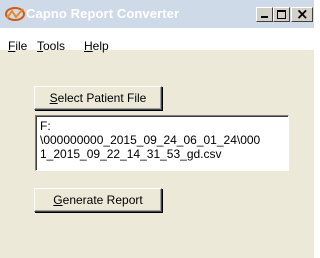 The width and height of the screenshot is (320, 258). Describe the element at coordinates (51, 46) in the screenshot. I see `menu-tools: Tools` at that location.